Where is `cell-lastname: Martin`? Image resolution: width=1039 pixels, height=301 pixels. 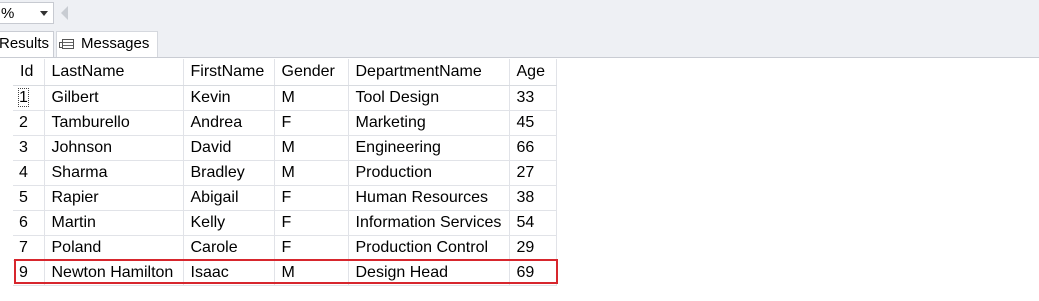
cell-lastname: Martin is located at coordinates (114, 223).